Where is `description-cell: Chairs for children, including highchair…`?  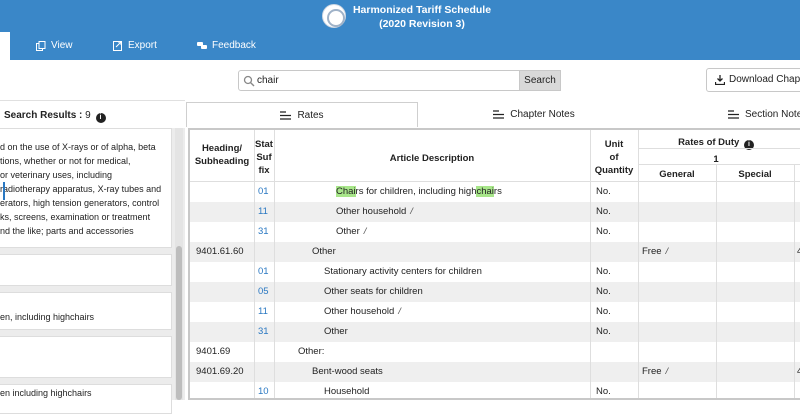
description-cell: Chairs for children, including highchair… is located at coordinates (421, 192).